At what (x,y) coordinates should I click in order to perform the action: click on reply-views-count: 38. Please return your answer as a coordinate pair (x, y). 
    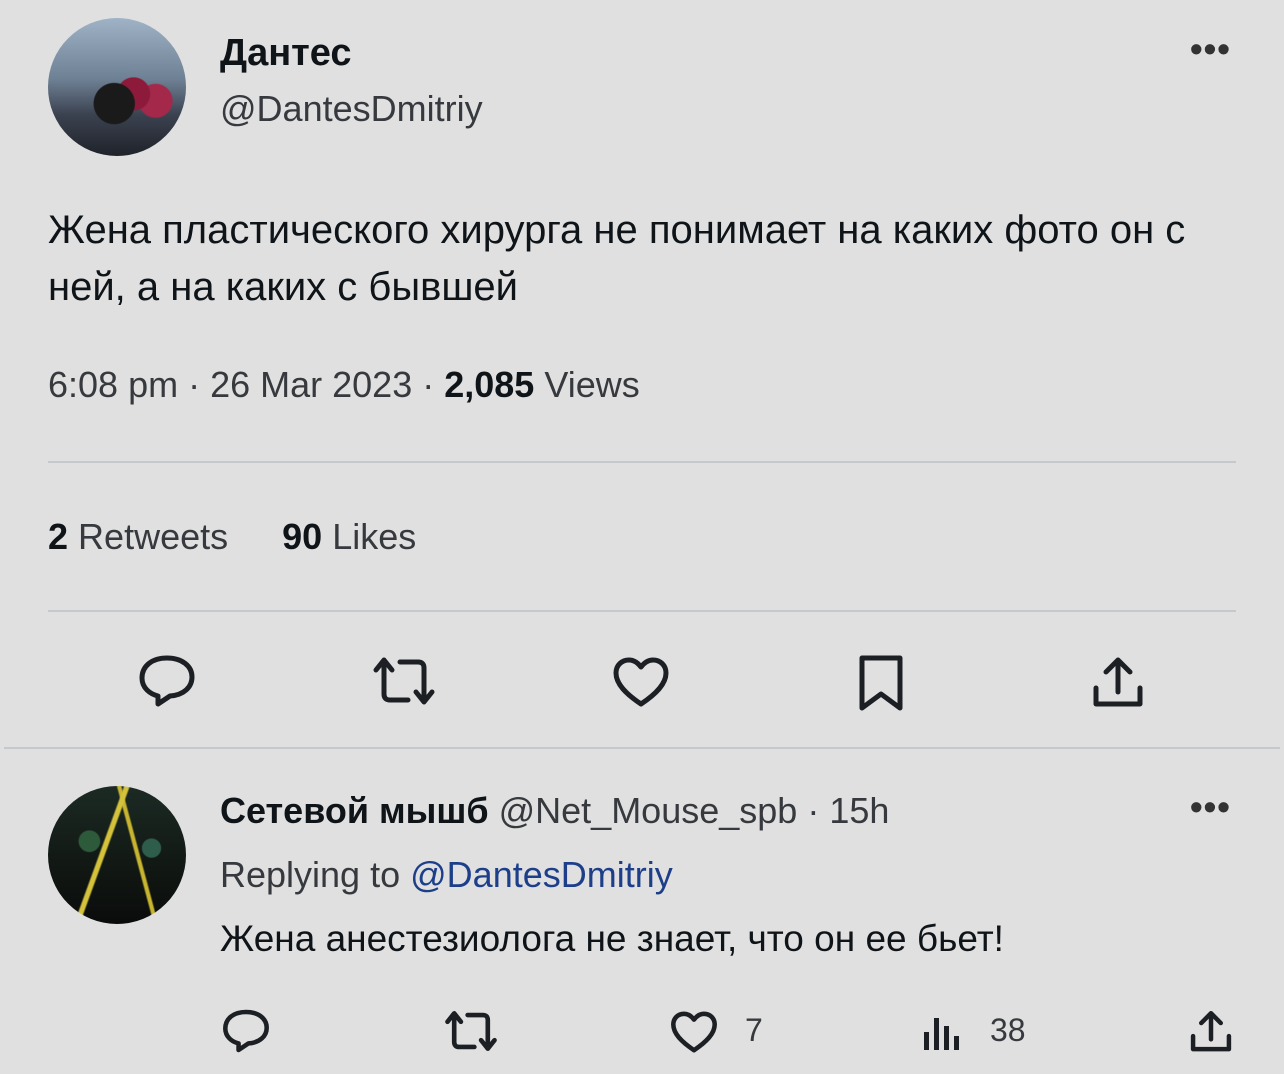
    Looking at the image, I should click on (1008, 1030).